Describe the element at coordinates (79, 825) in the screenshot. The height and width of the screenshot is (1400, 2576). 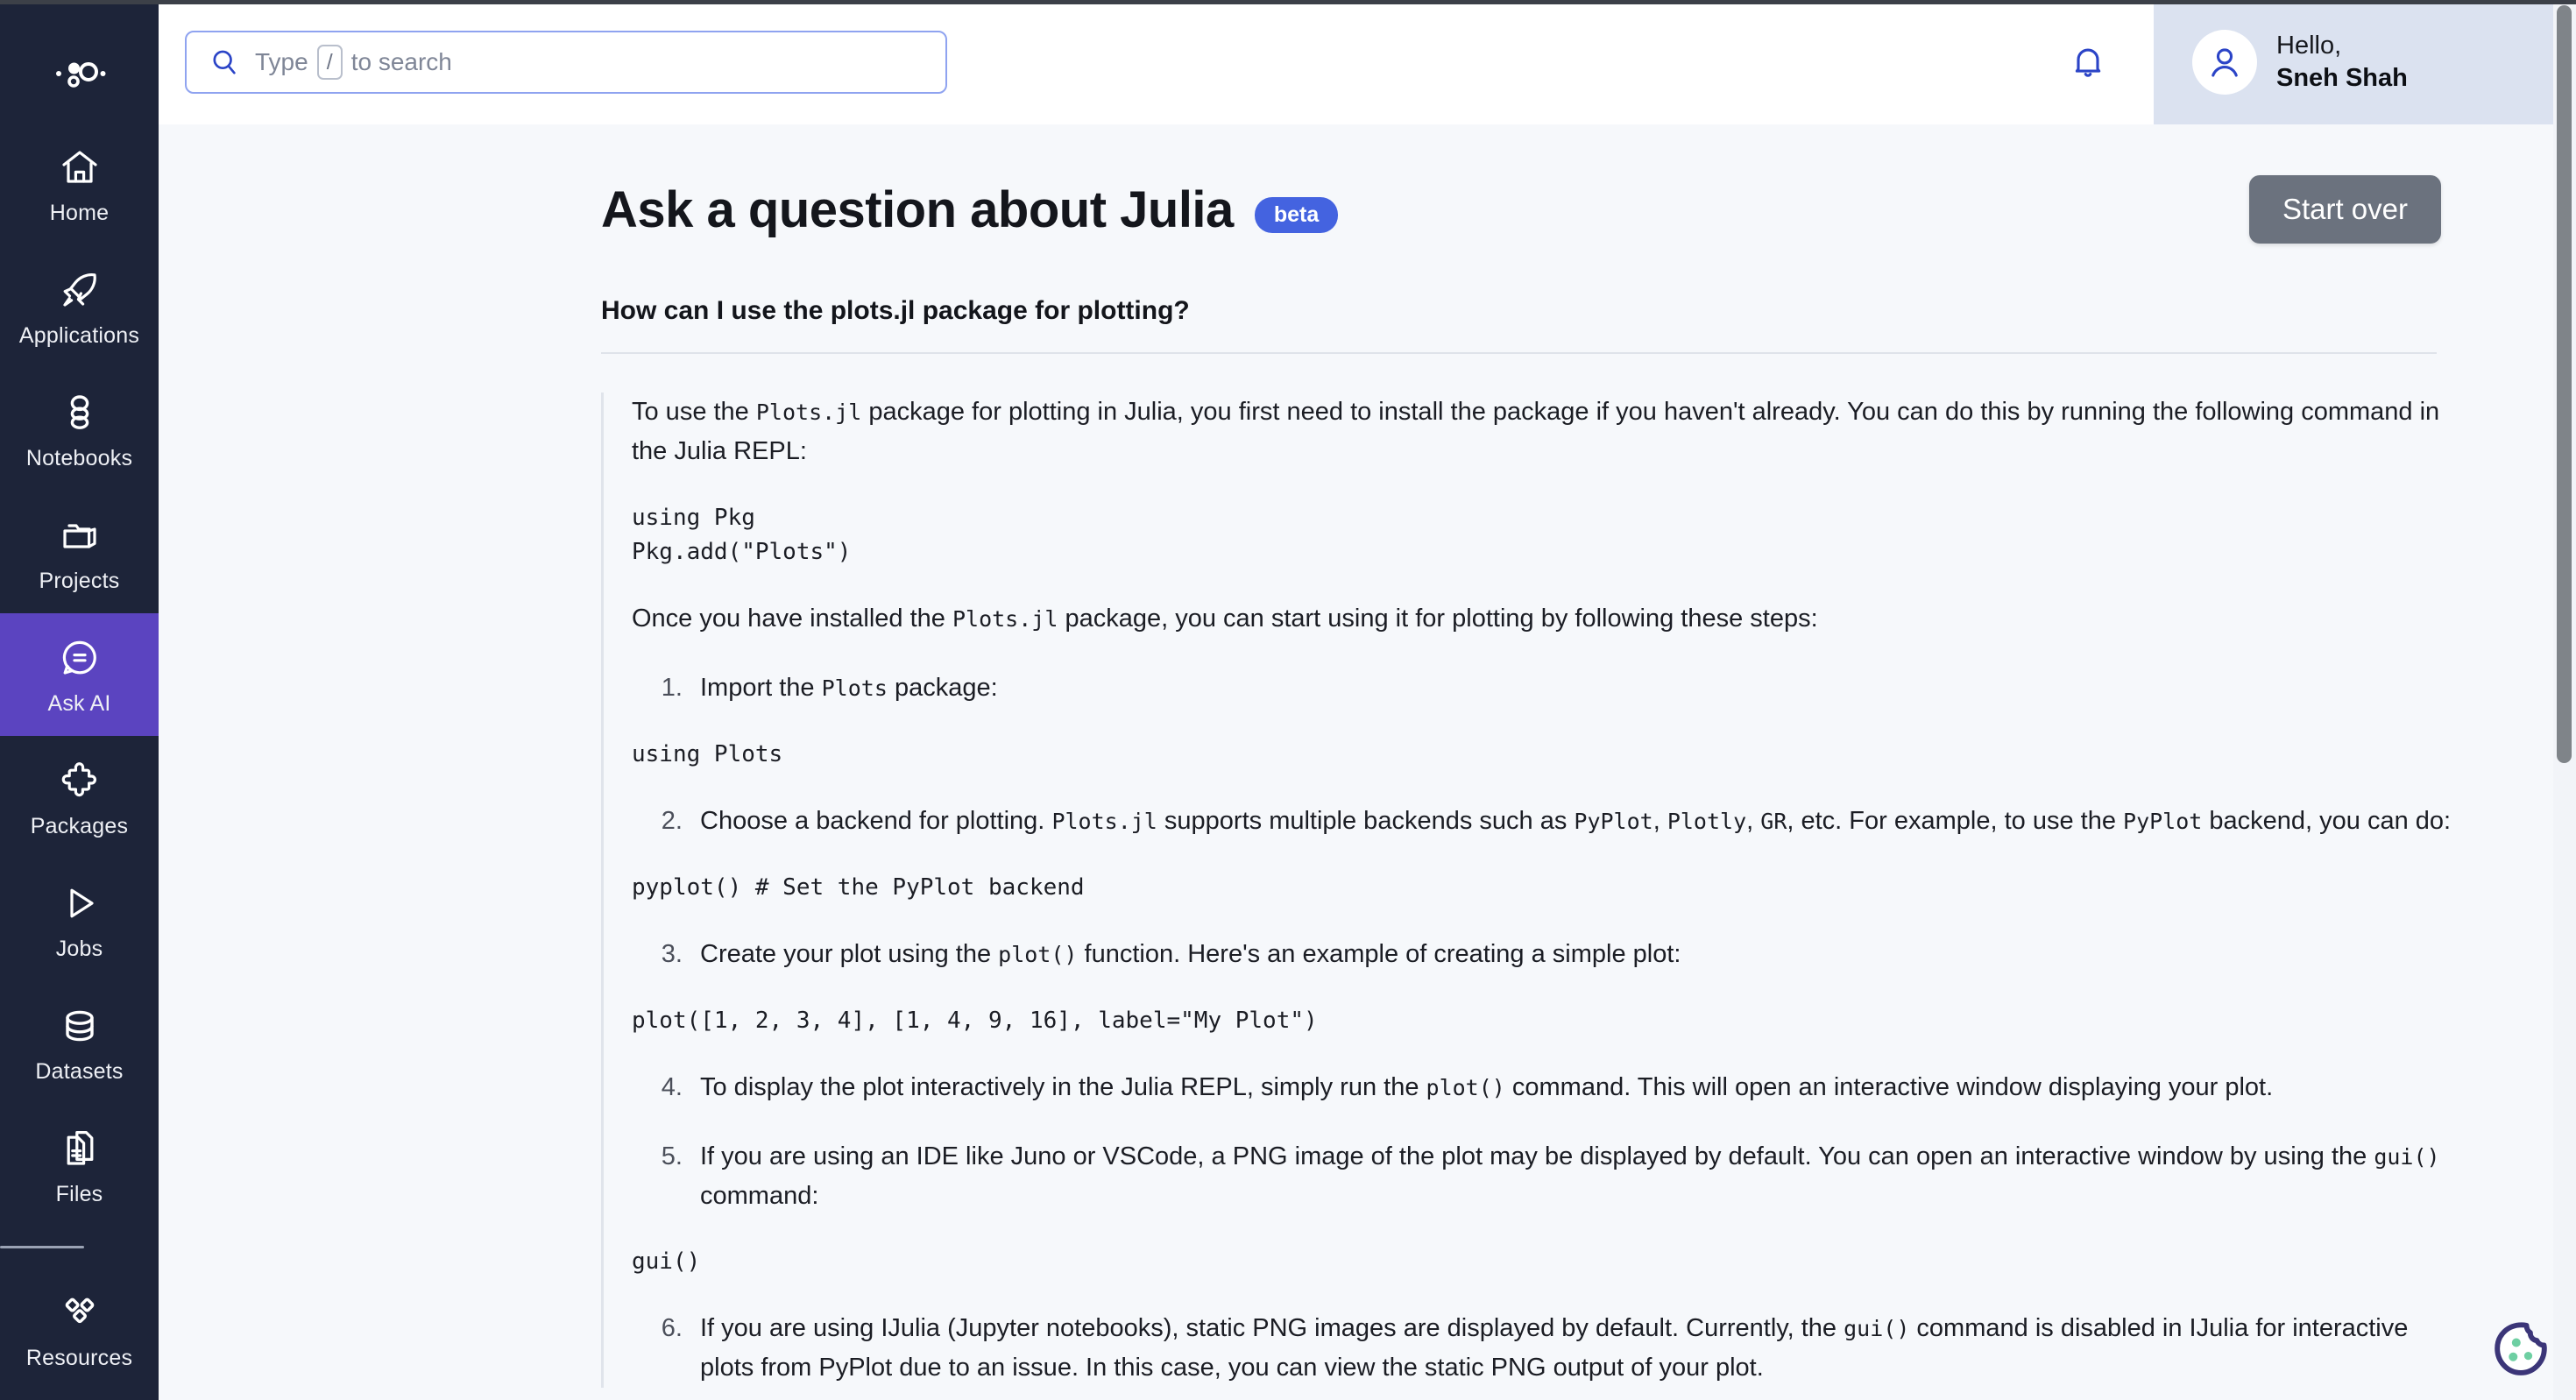
I see `sidebar-item-label: Packages` at that location.